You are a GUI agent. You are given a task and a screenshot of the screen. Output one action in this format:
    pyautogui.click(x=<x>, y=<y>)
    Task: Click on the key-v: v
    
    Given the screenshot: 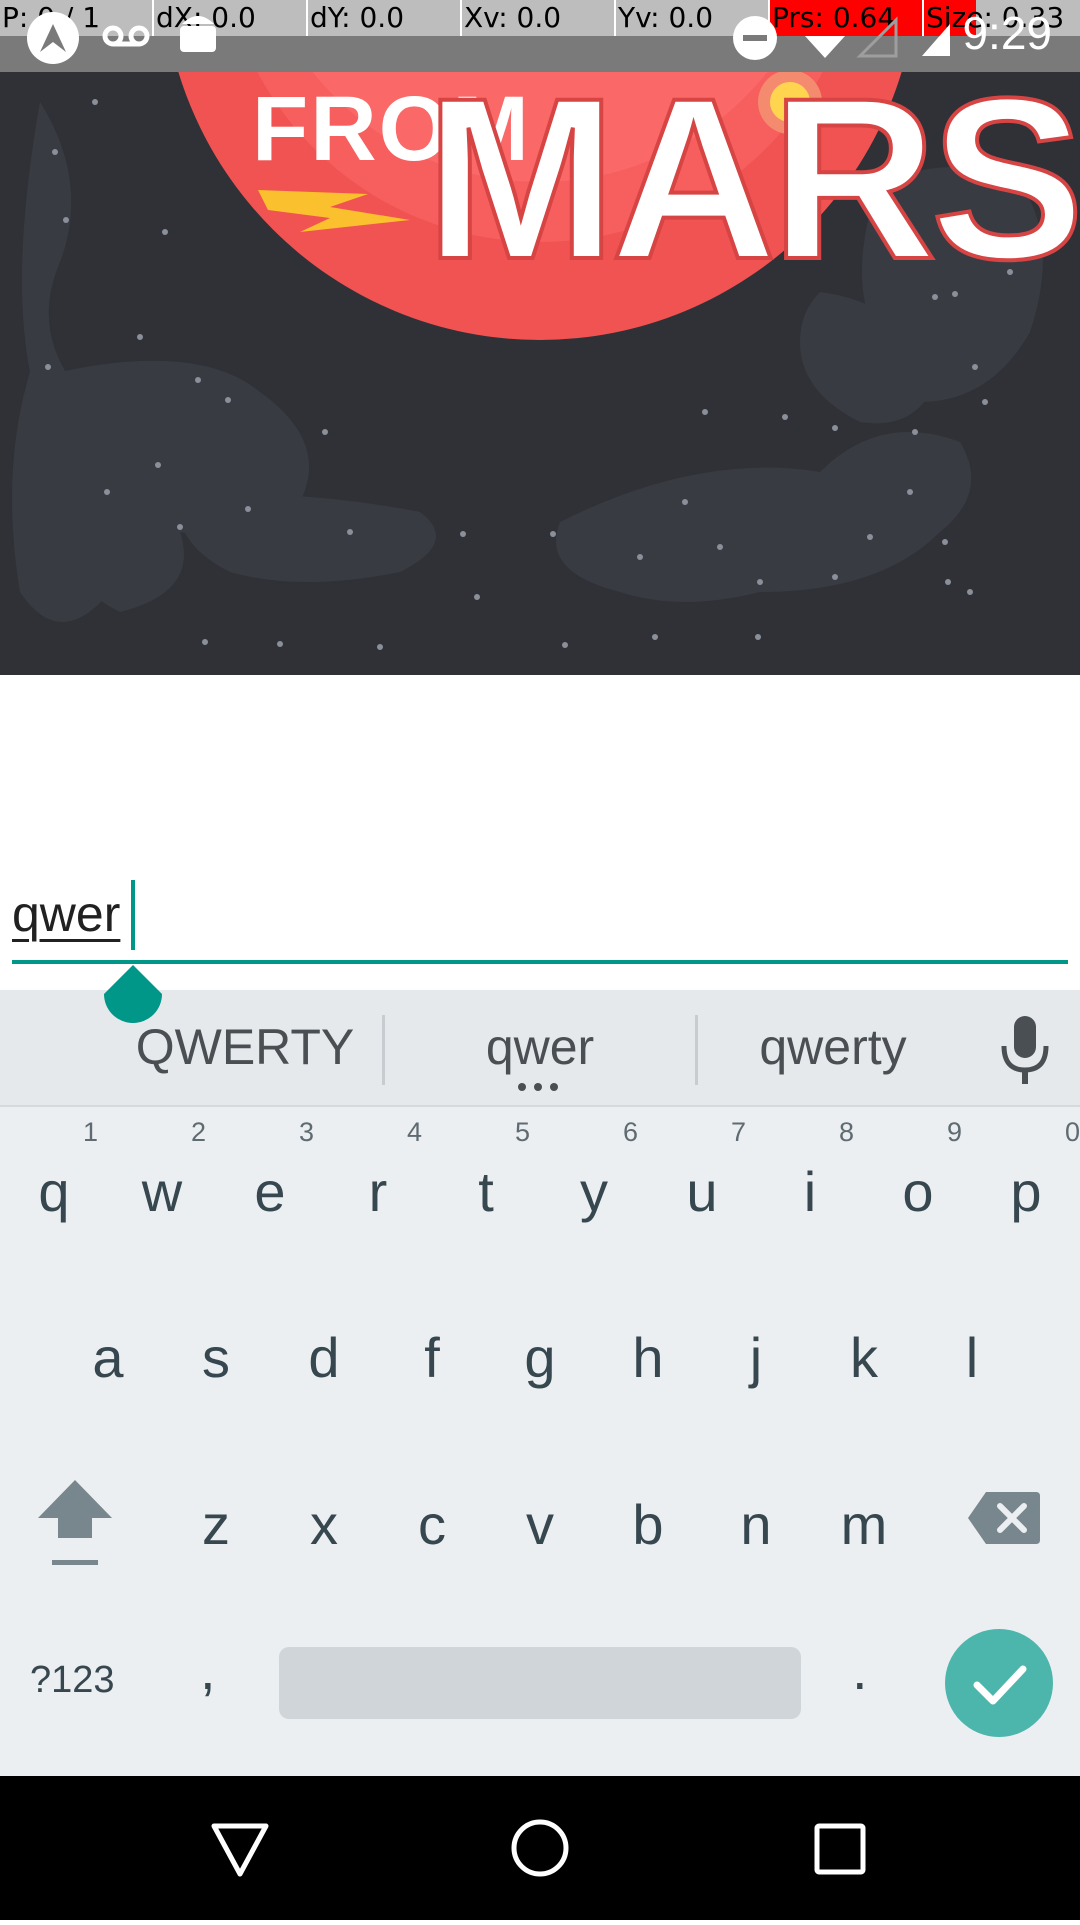 What is the action you would take?
    pyautogui.click(x=540, y=1520)
    